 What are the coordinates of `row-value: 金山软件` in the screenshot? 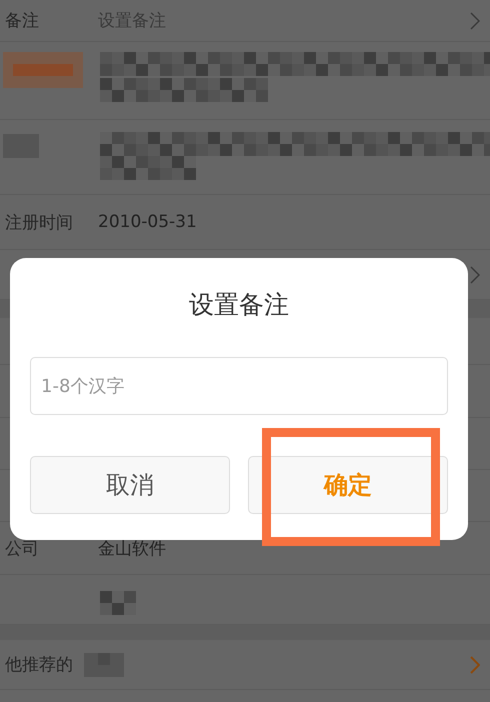 It's located at (132, 549).